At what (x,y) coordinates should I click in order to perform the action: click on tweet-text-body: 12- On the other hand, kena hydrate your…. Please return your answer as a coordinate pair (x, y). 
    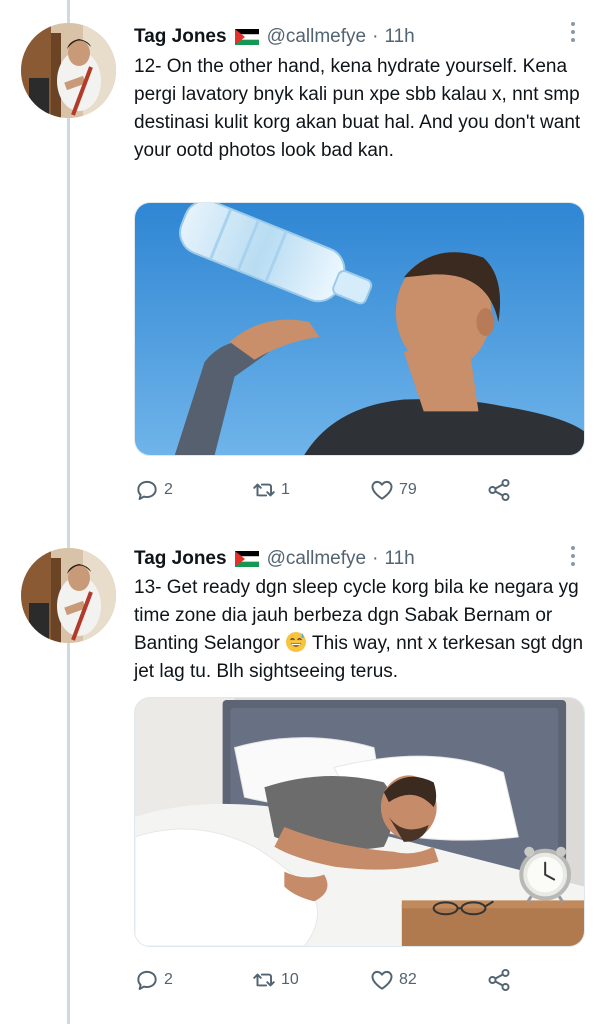
    Looking at the image, I should click on (357, 108).